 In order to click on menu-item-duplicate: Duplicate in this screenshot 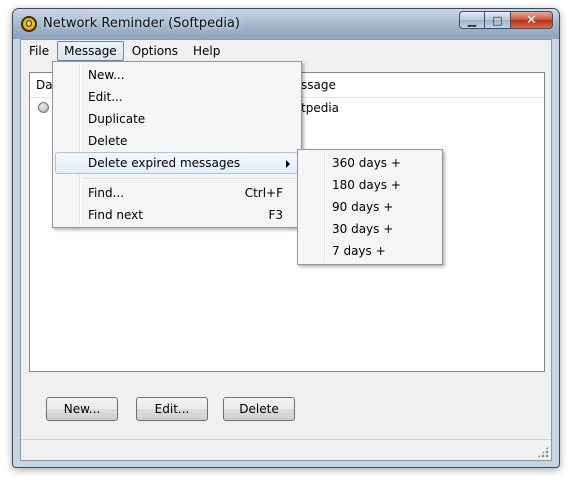, I will do `click(177, 119)`.